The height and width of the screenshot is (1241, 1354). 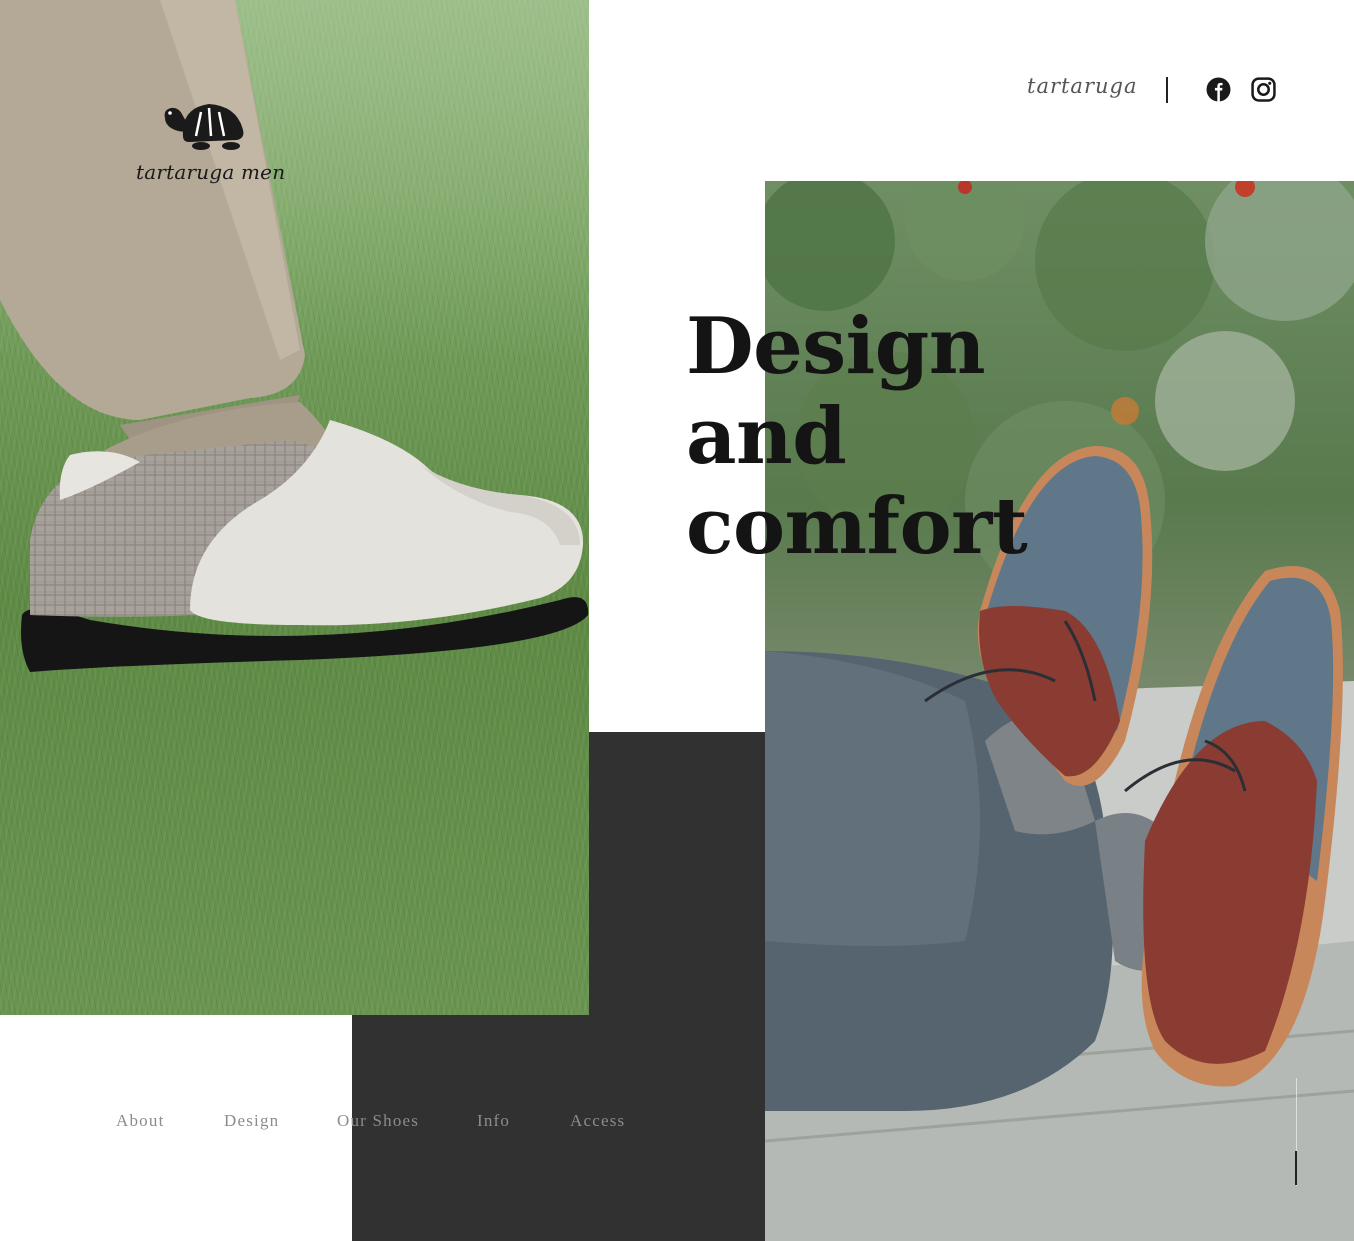 I want to click on nav-link-about: About, so click(x=140, y=1121).